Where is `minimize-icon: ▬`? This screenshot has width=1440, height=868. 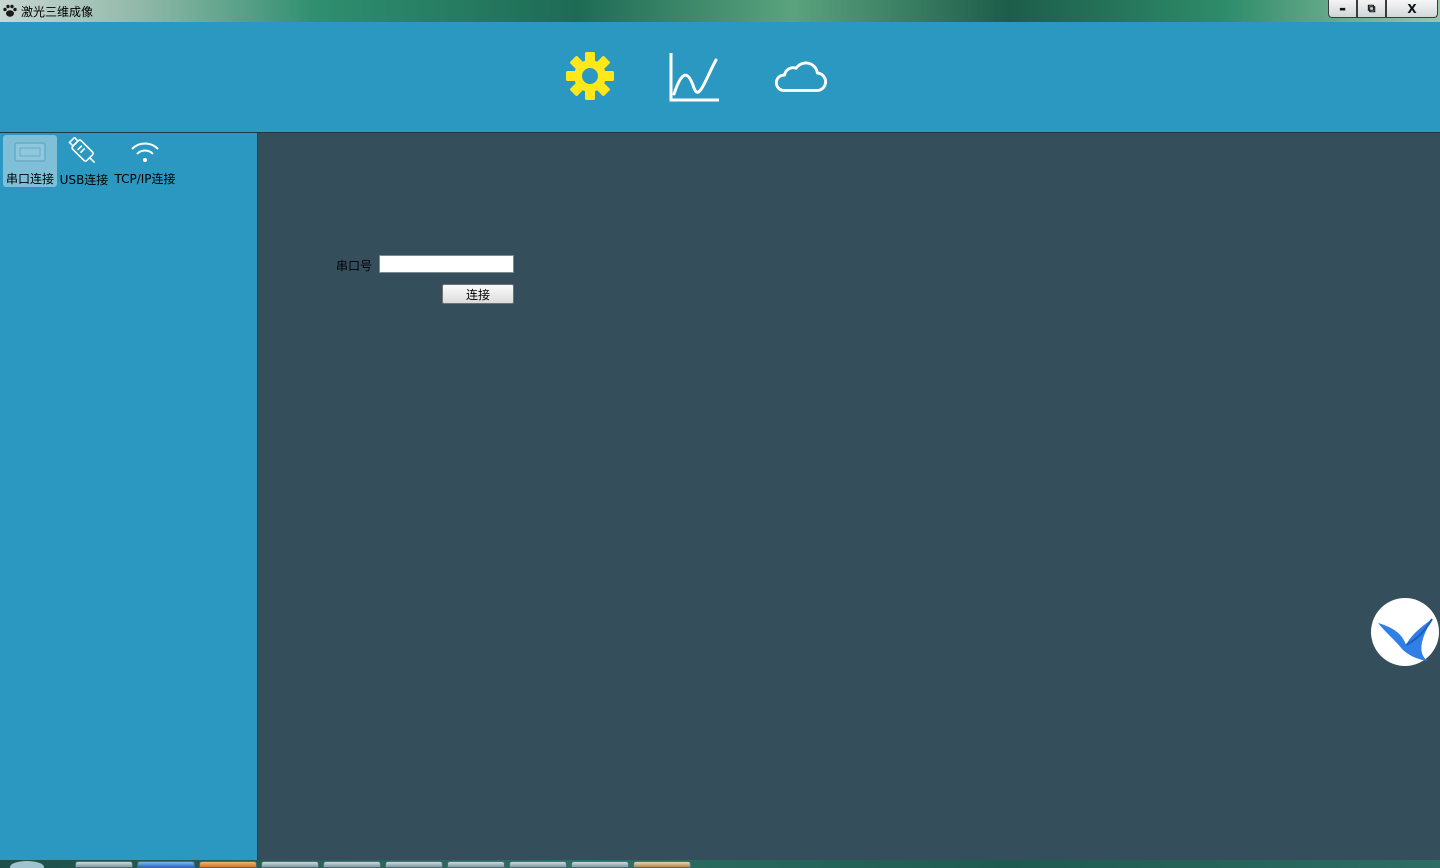 minimize-icon: ▬ is located at coordinates (1342, 8).